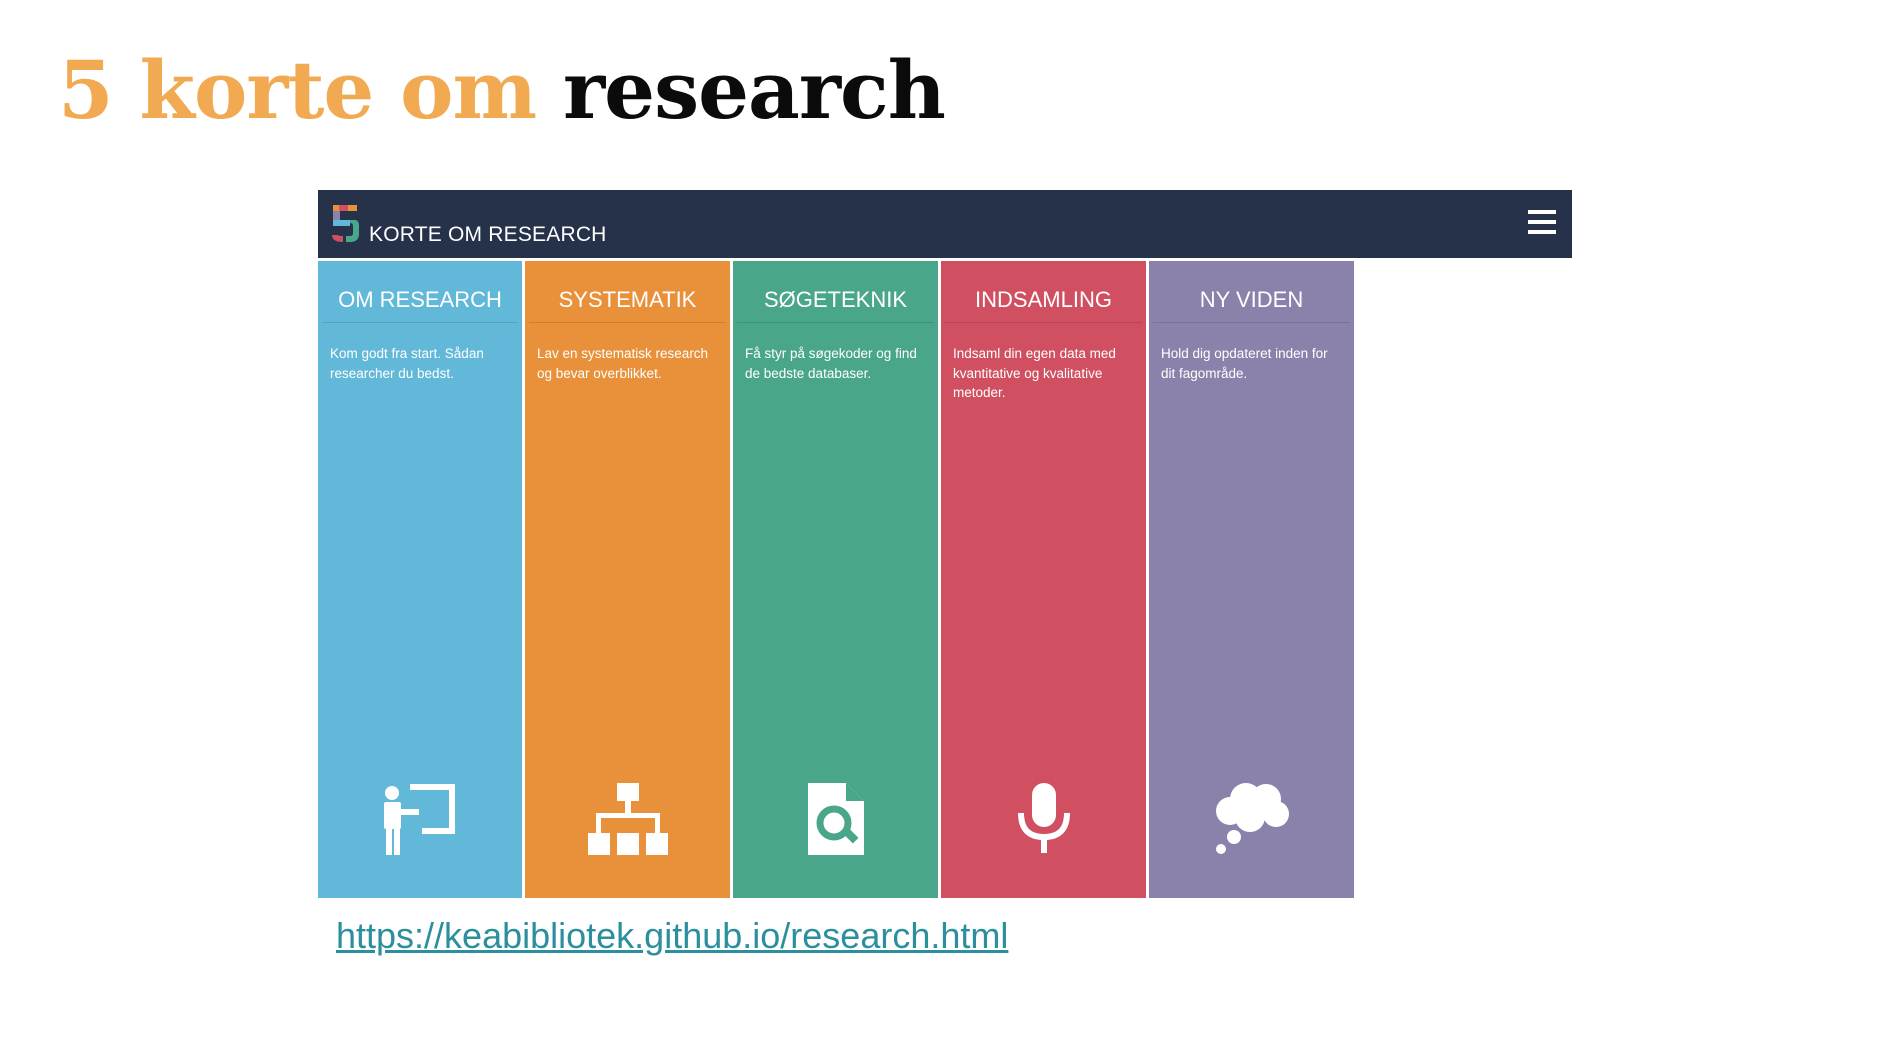 The image size is (1896, 1046). What do you see at coordinates (1251, 290) in the screenshot?
I see `column-title: NY VIDEN` at bounding box center [1251, 290].